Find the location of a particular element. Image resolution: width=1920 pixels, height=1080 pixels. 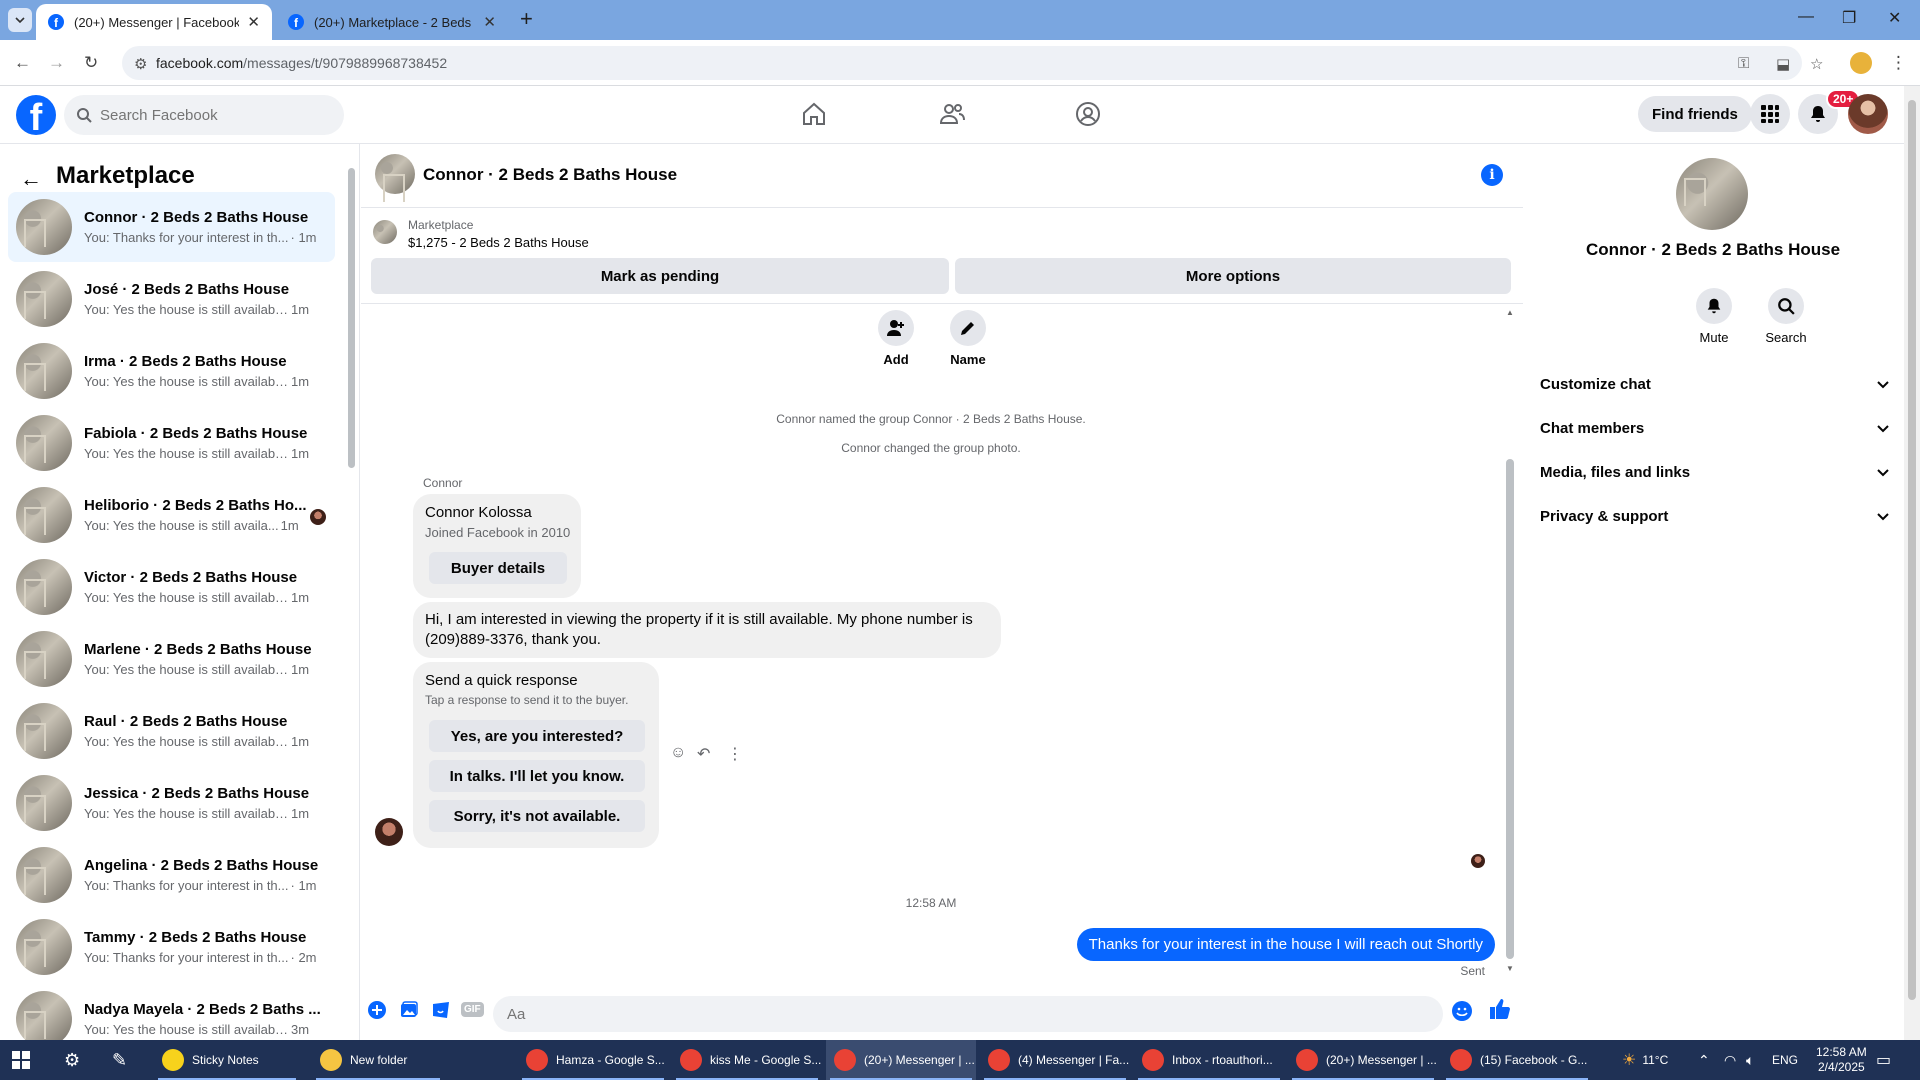

wifi-icon: ◠ is located at coordinates (1730, 1060).